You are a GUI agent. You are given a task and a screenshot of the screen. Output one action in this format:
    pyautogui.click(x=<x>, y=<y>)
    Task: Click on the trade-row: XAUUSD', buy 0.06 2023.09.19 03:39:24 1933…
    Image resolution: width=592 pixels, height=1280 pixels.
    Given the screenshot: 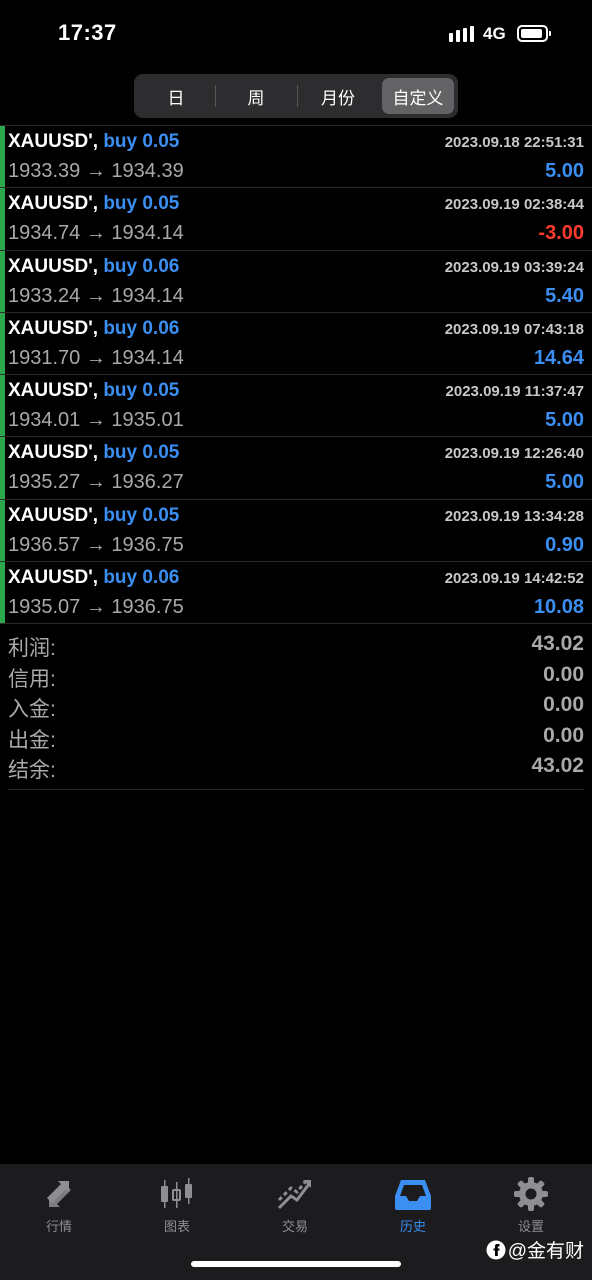 What is the action you would take?
    pyautogui.click(x=296, y=280)
    